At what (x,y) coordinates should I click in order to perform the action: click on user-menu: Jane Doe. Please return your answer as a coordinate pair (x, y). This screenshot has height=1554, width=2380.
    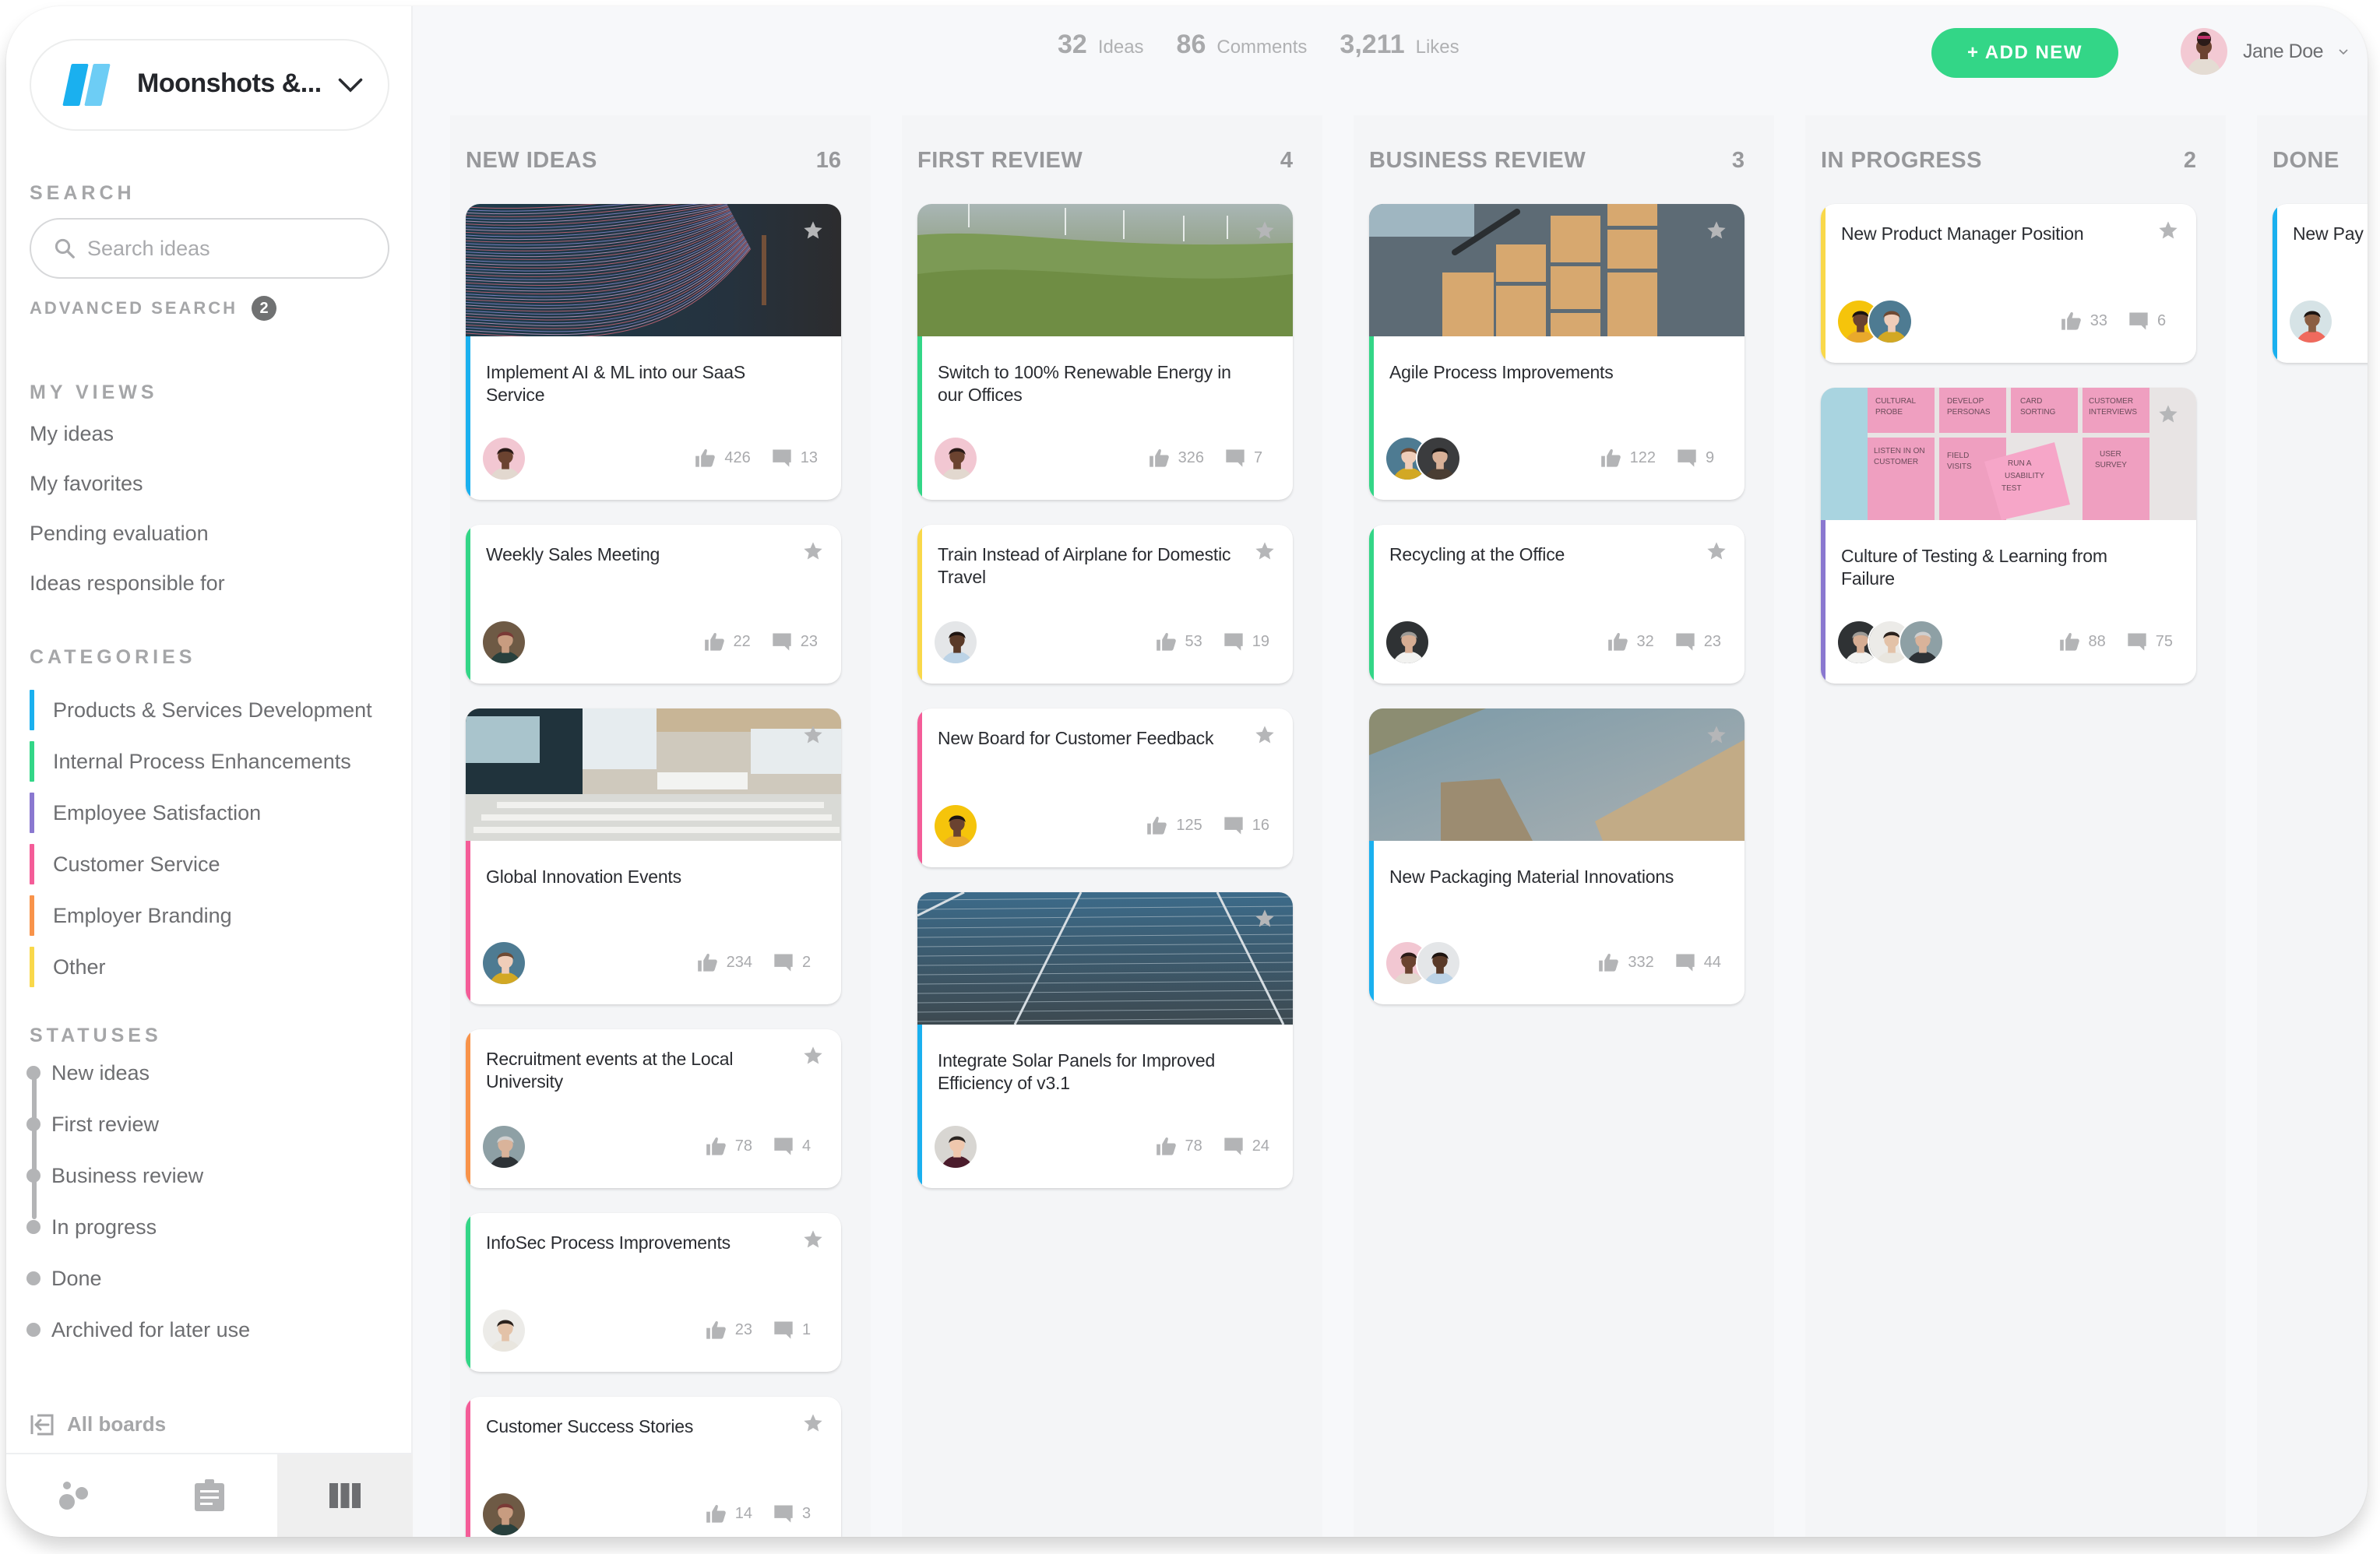
    Looking at the image, I should click on (2265, 51).